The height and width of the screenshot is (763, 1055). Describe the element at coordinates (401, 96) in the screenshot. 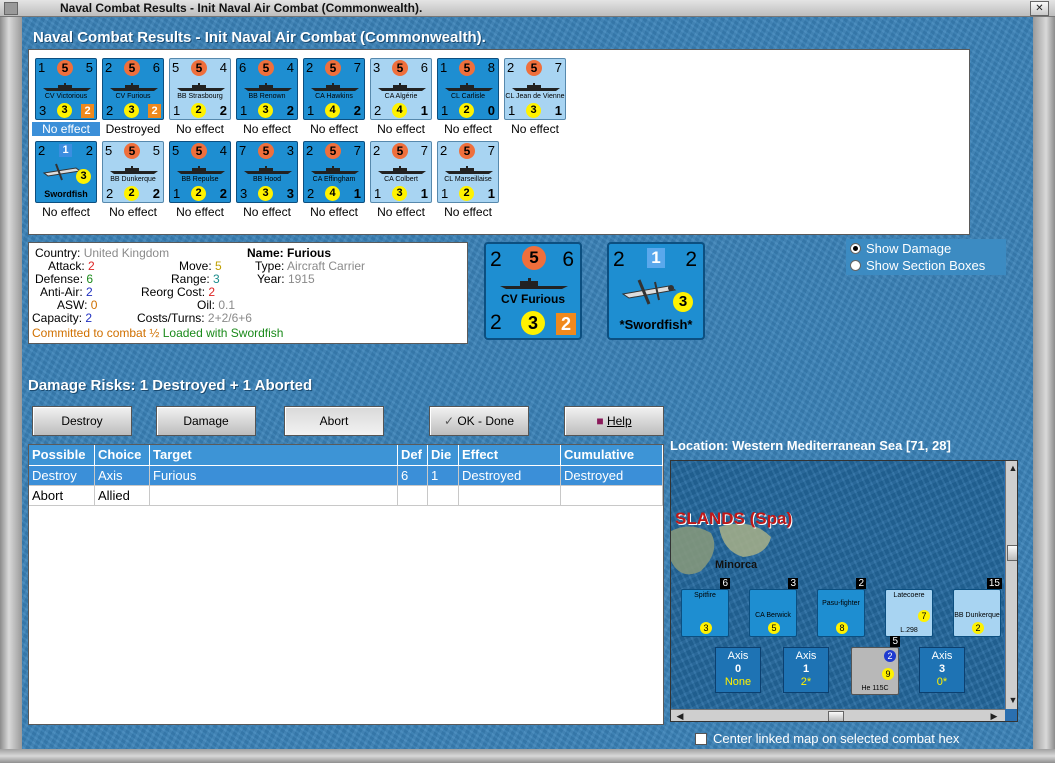

I see `unit-name: CA Algérie` at that location.